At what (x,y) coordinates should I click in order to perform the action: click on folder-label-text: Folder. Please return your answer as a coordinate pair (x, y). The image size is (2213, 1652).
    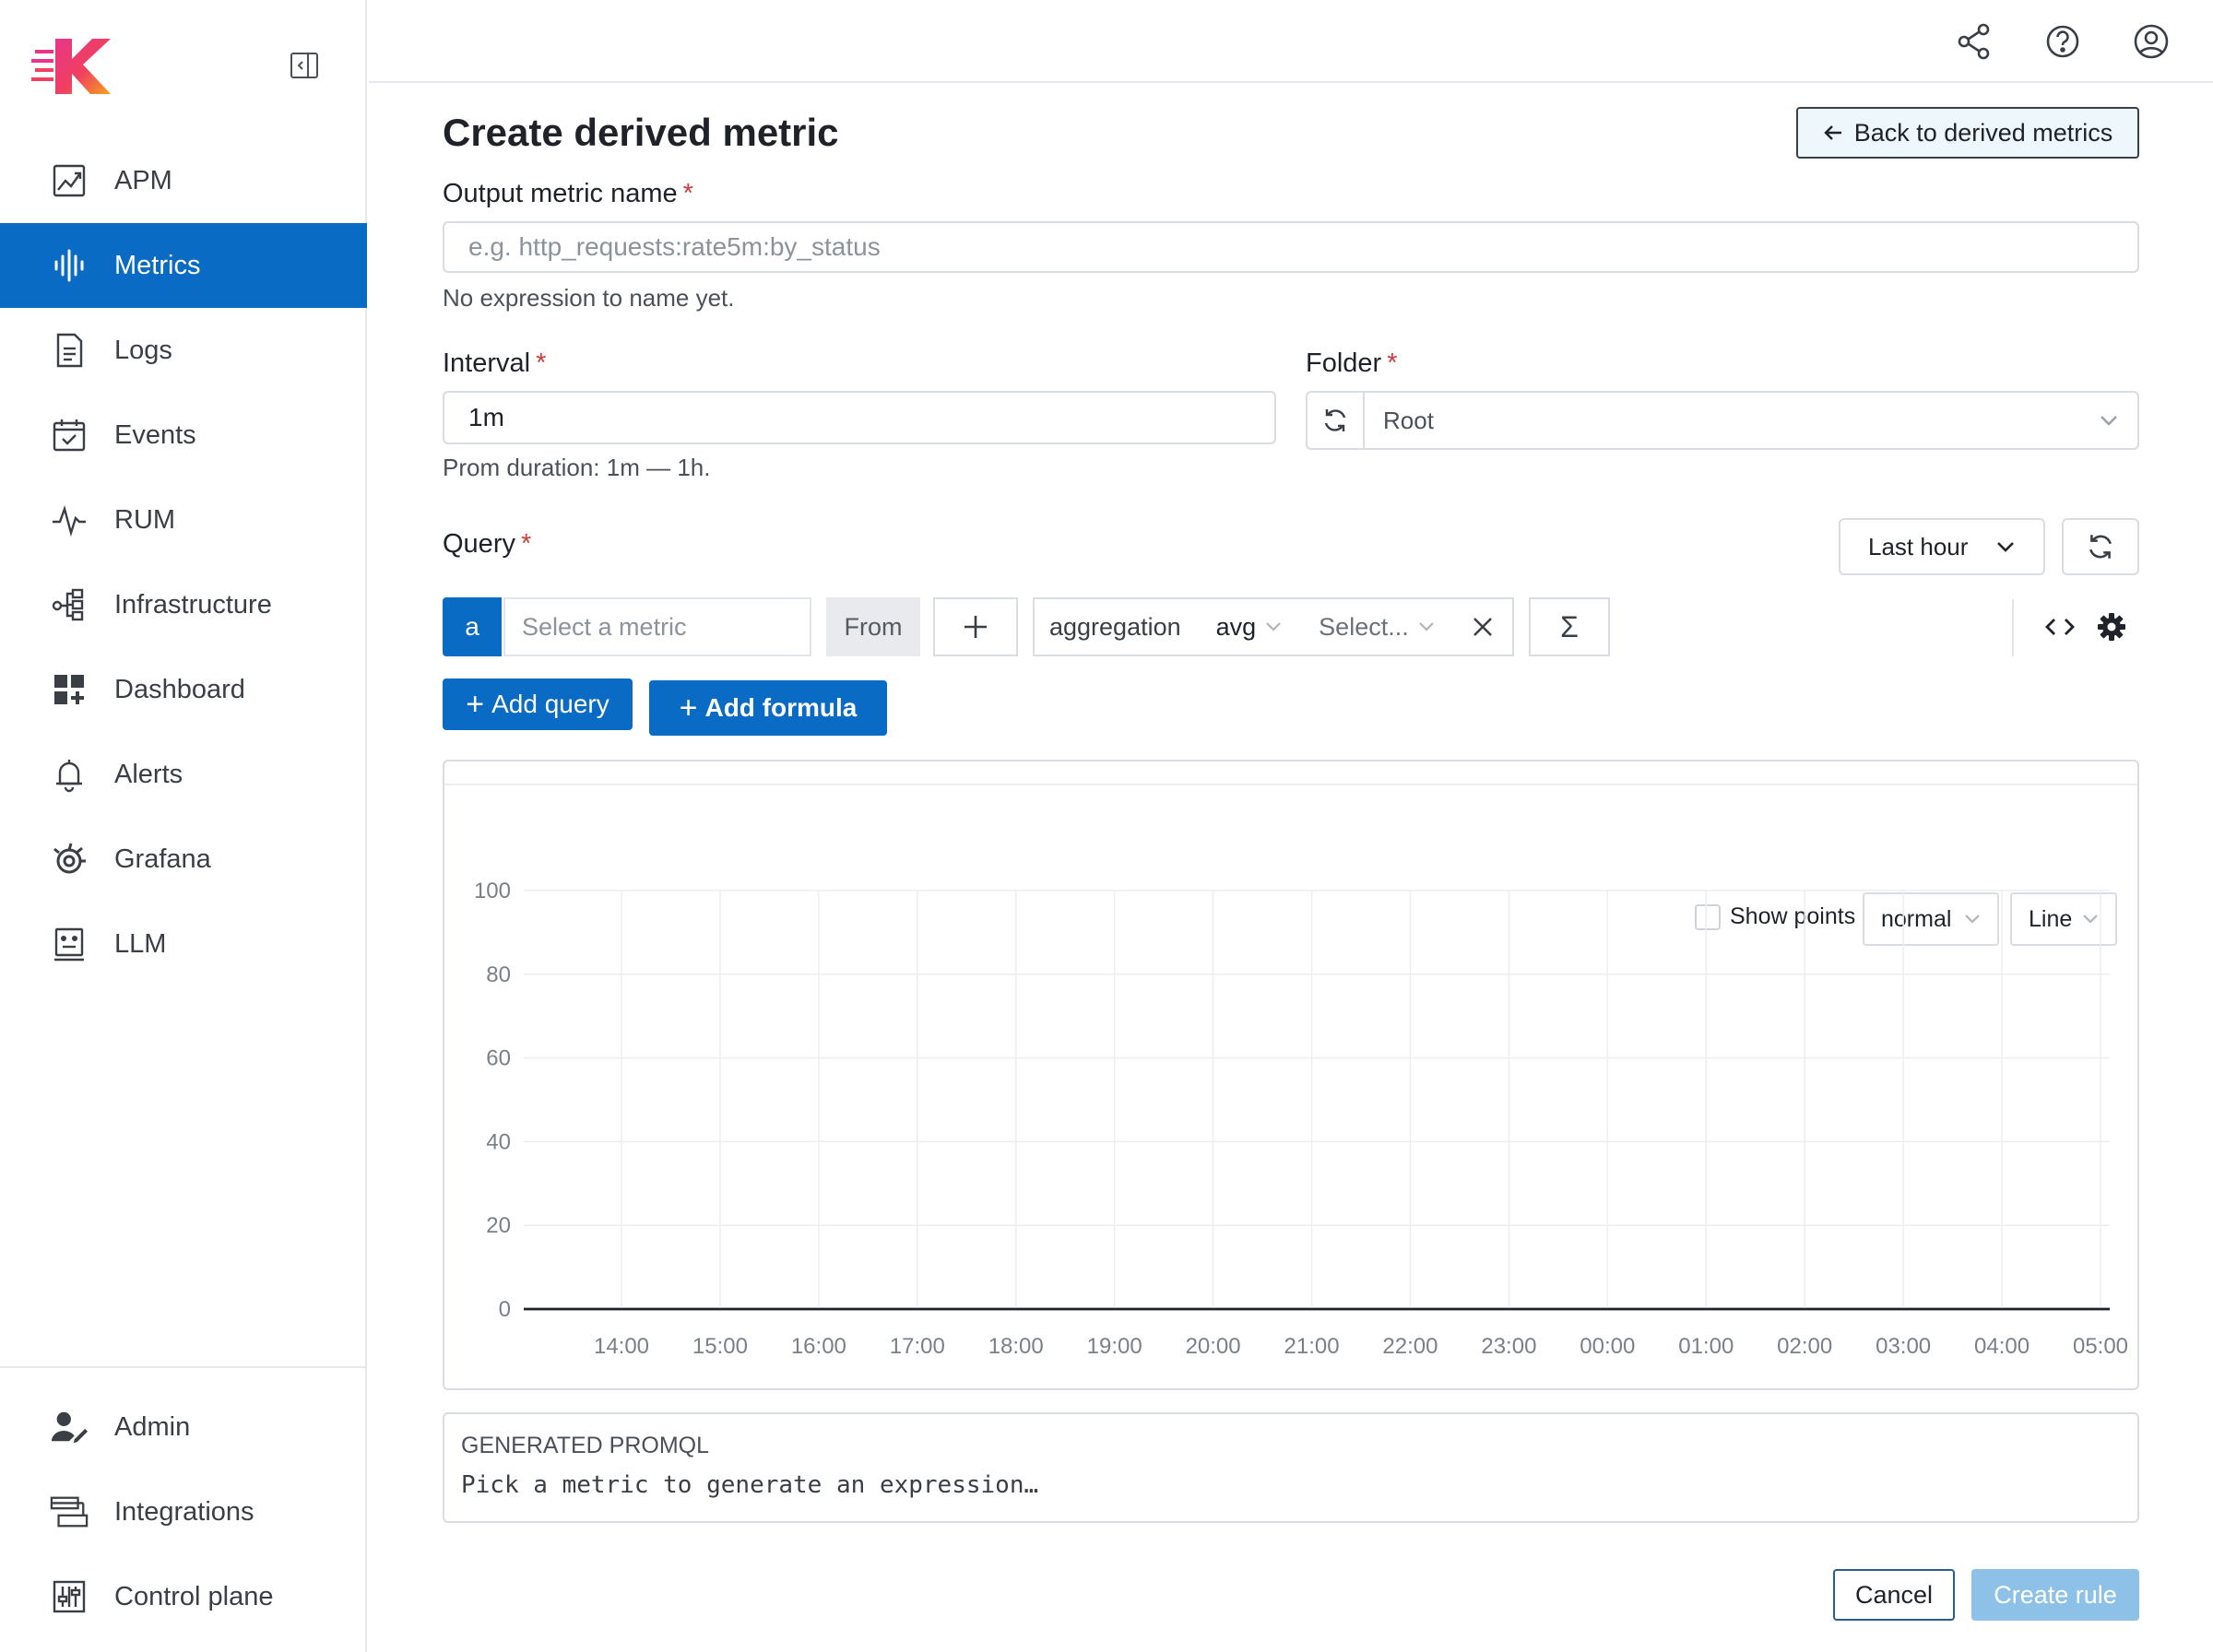
    Looking at the image, I should click on (1344, 363).